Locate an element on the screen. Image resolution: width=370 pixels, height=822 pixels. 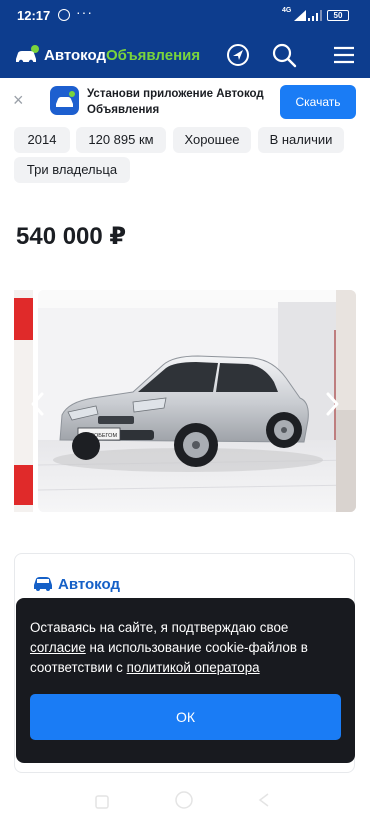
signal-icon is located at coordinates (300, 15).